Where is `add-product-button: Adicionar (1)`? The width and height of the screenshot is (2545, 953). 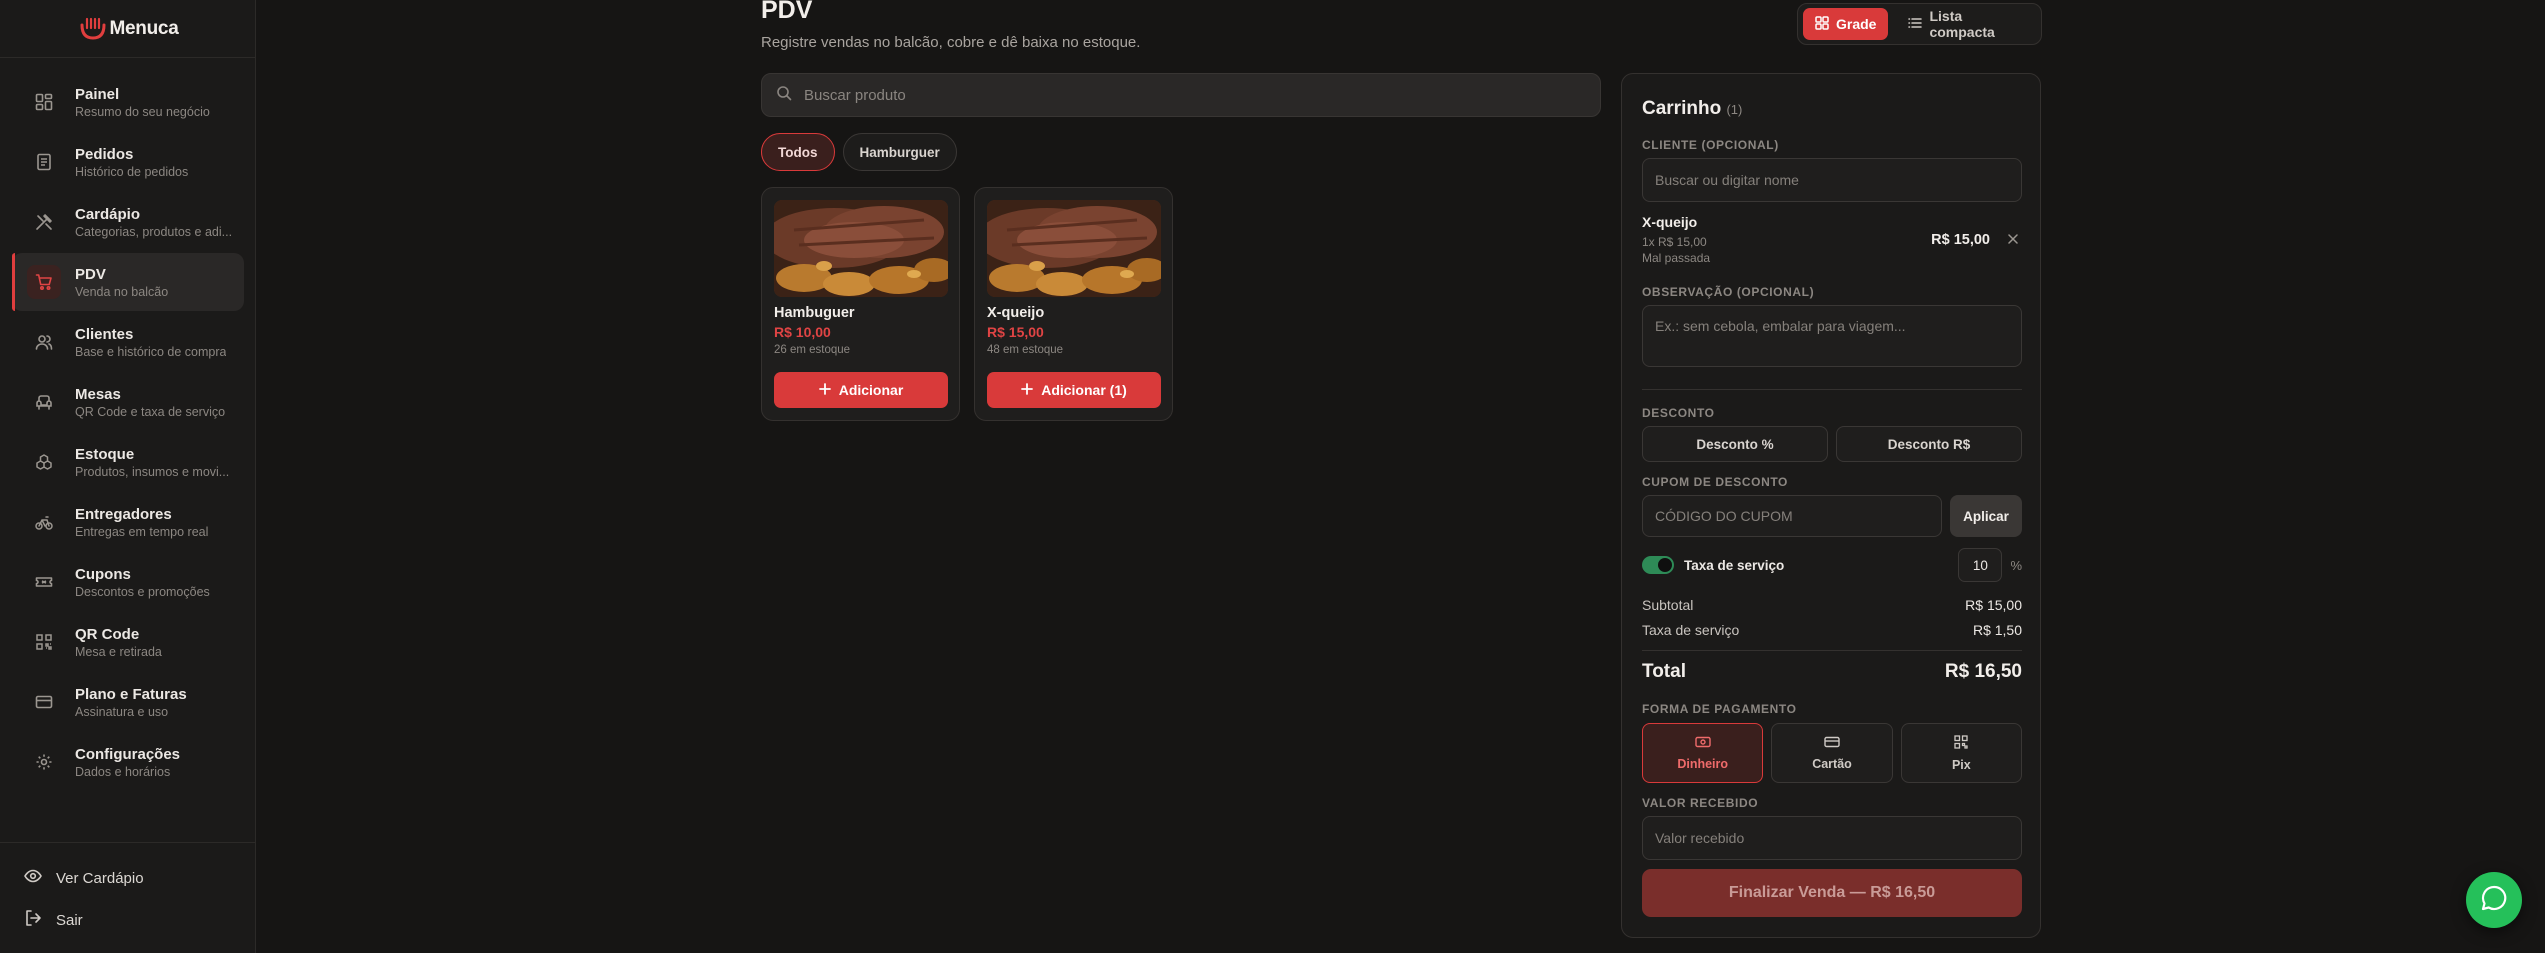 add-product-button: Adicionar (1) is located at coordinates (1074, 390).